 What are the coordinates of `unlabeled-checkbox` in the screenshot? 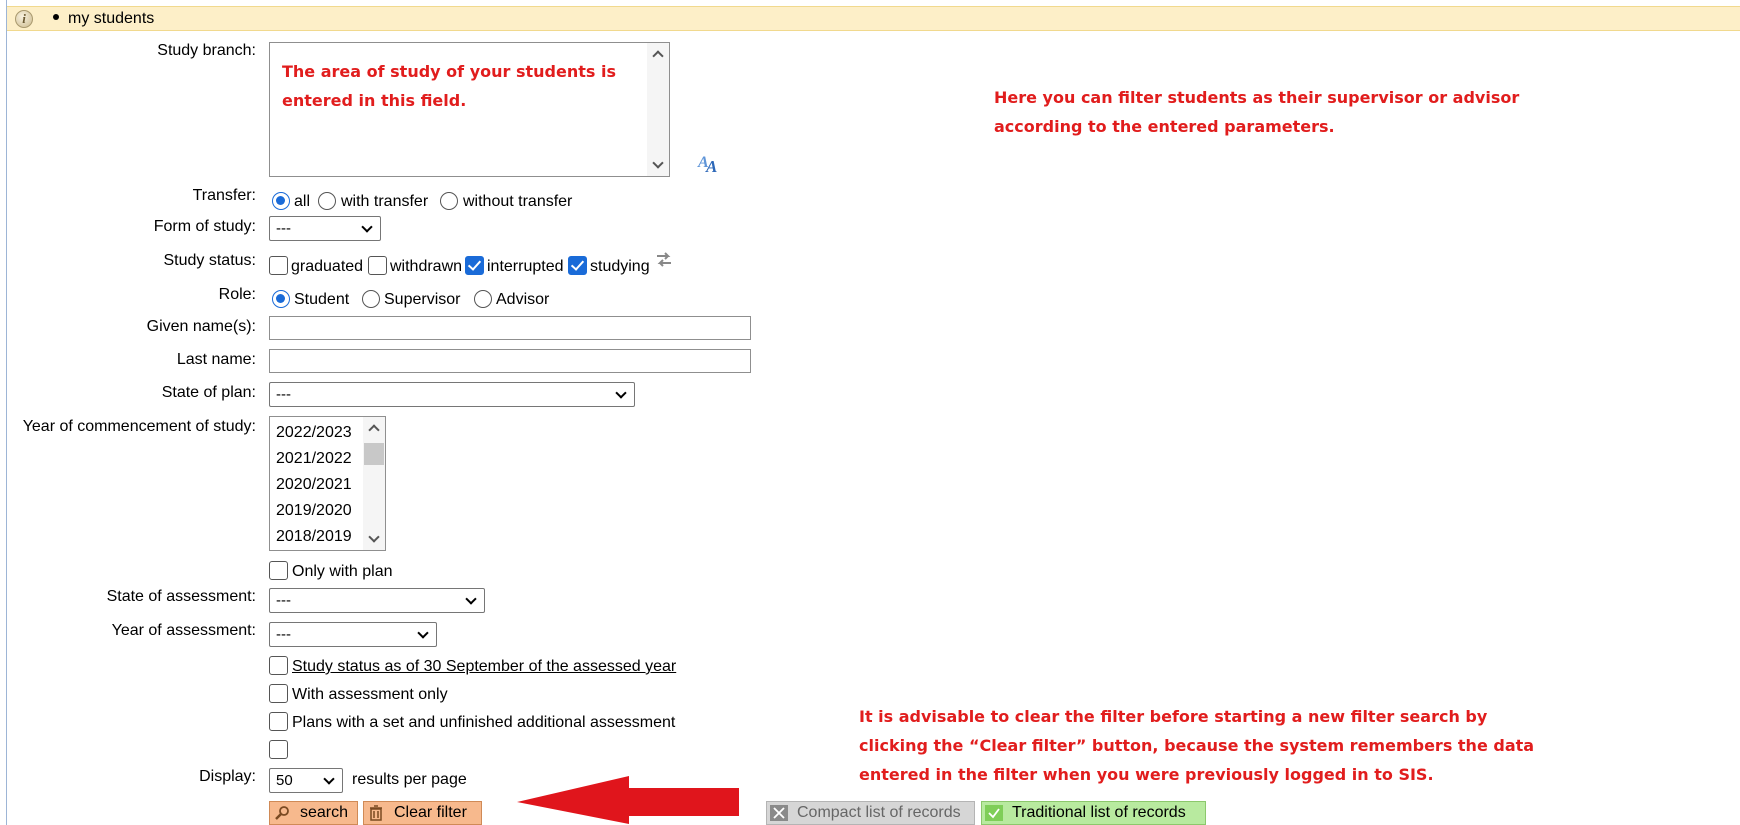 It's located at (278, 749).